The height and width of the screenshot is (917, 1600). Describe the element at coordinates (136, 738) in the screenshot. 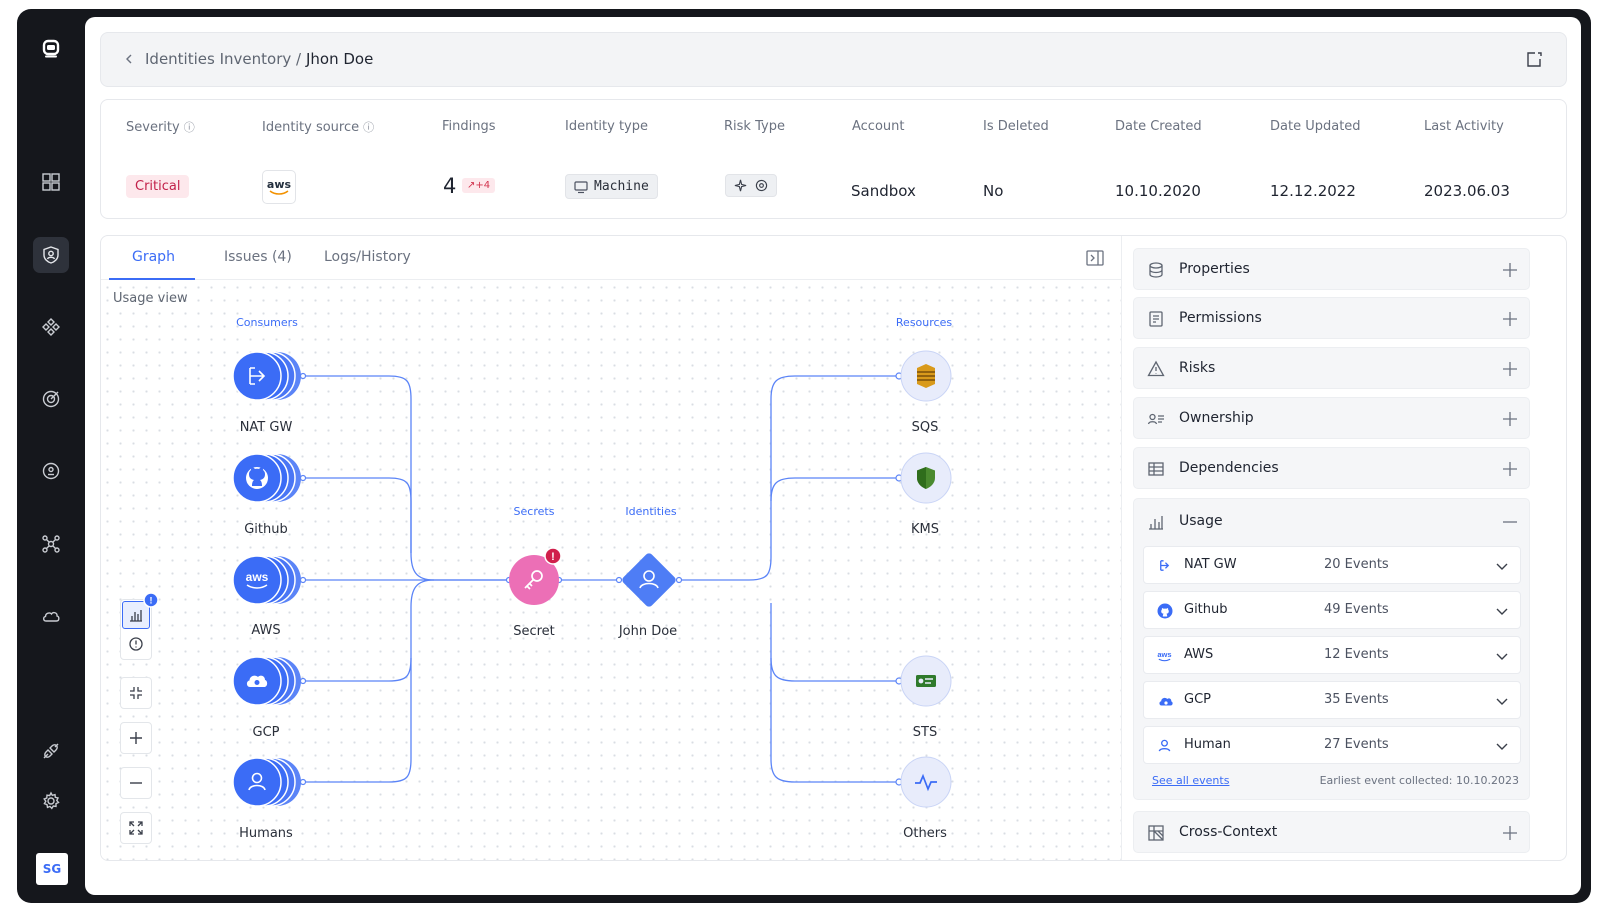

I see `zoom-in-button` at that location.